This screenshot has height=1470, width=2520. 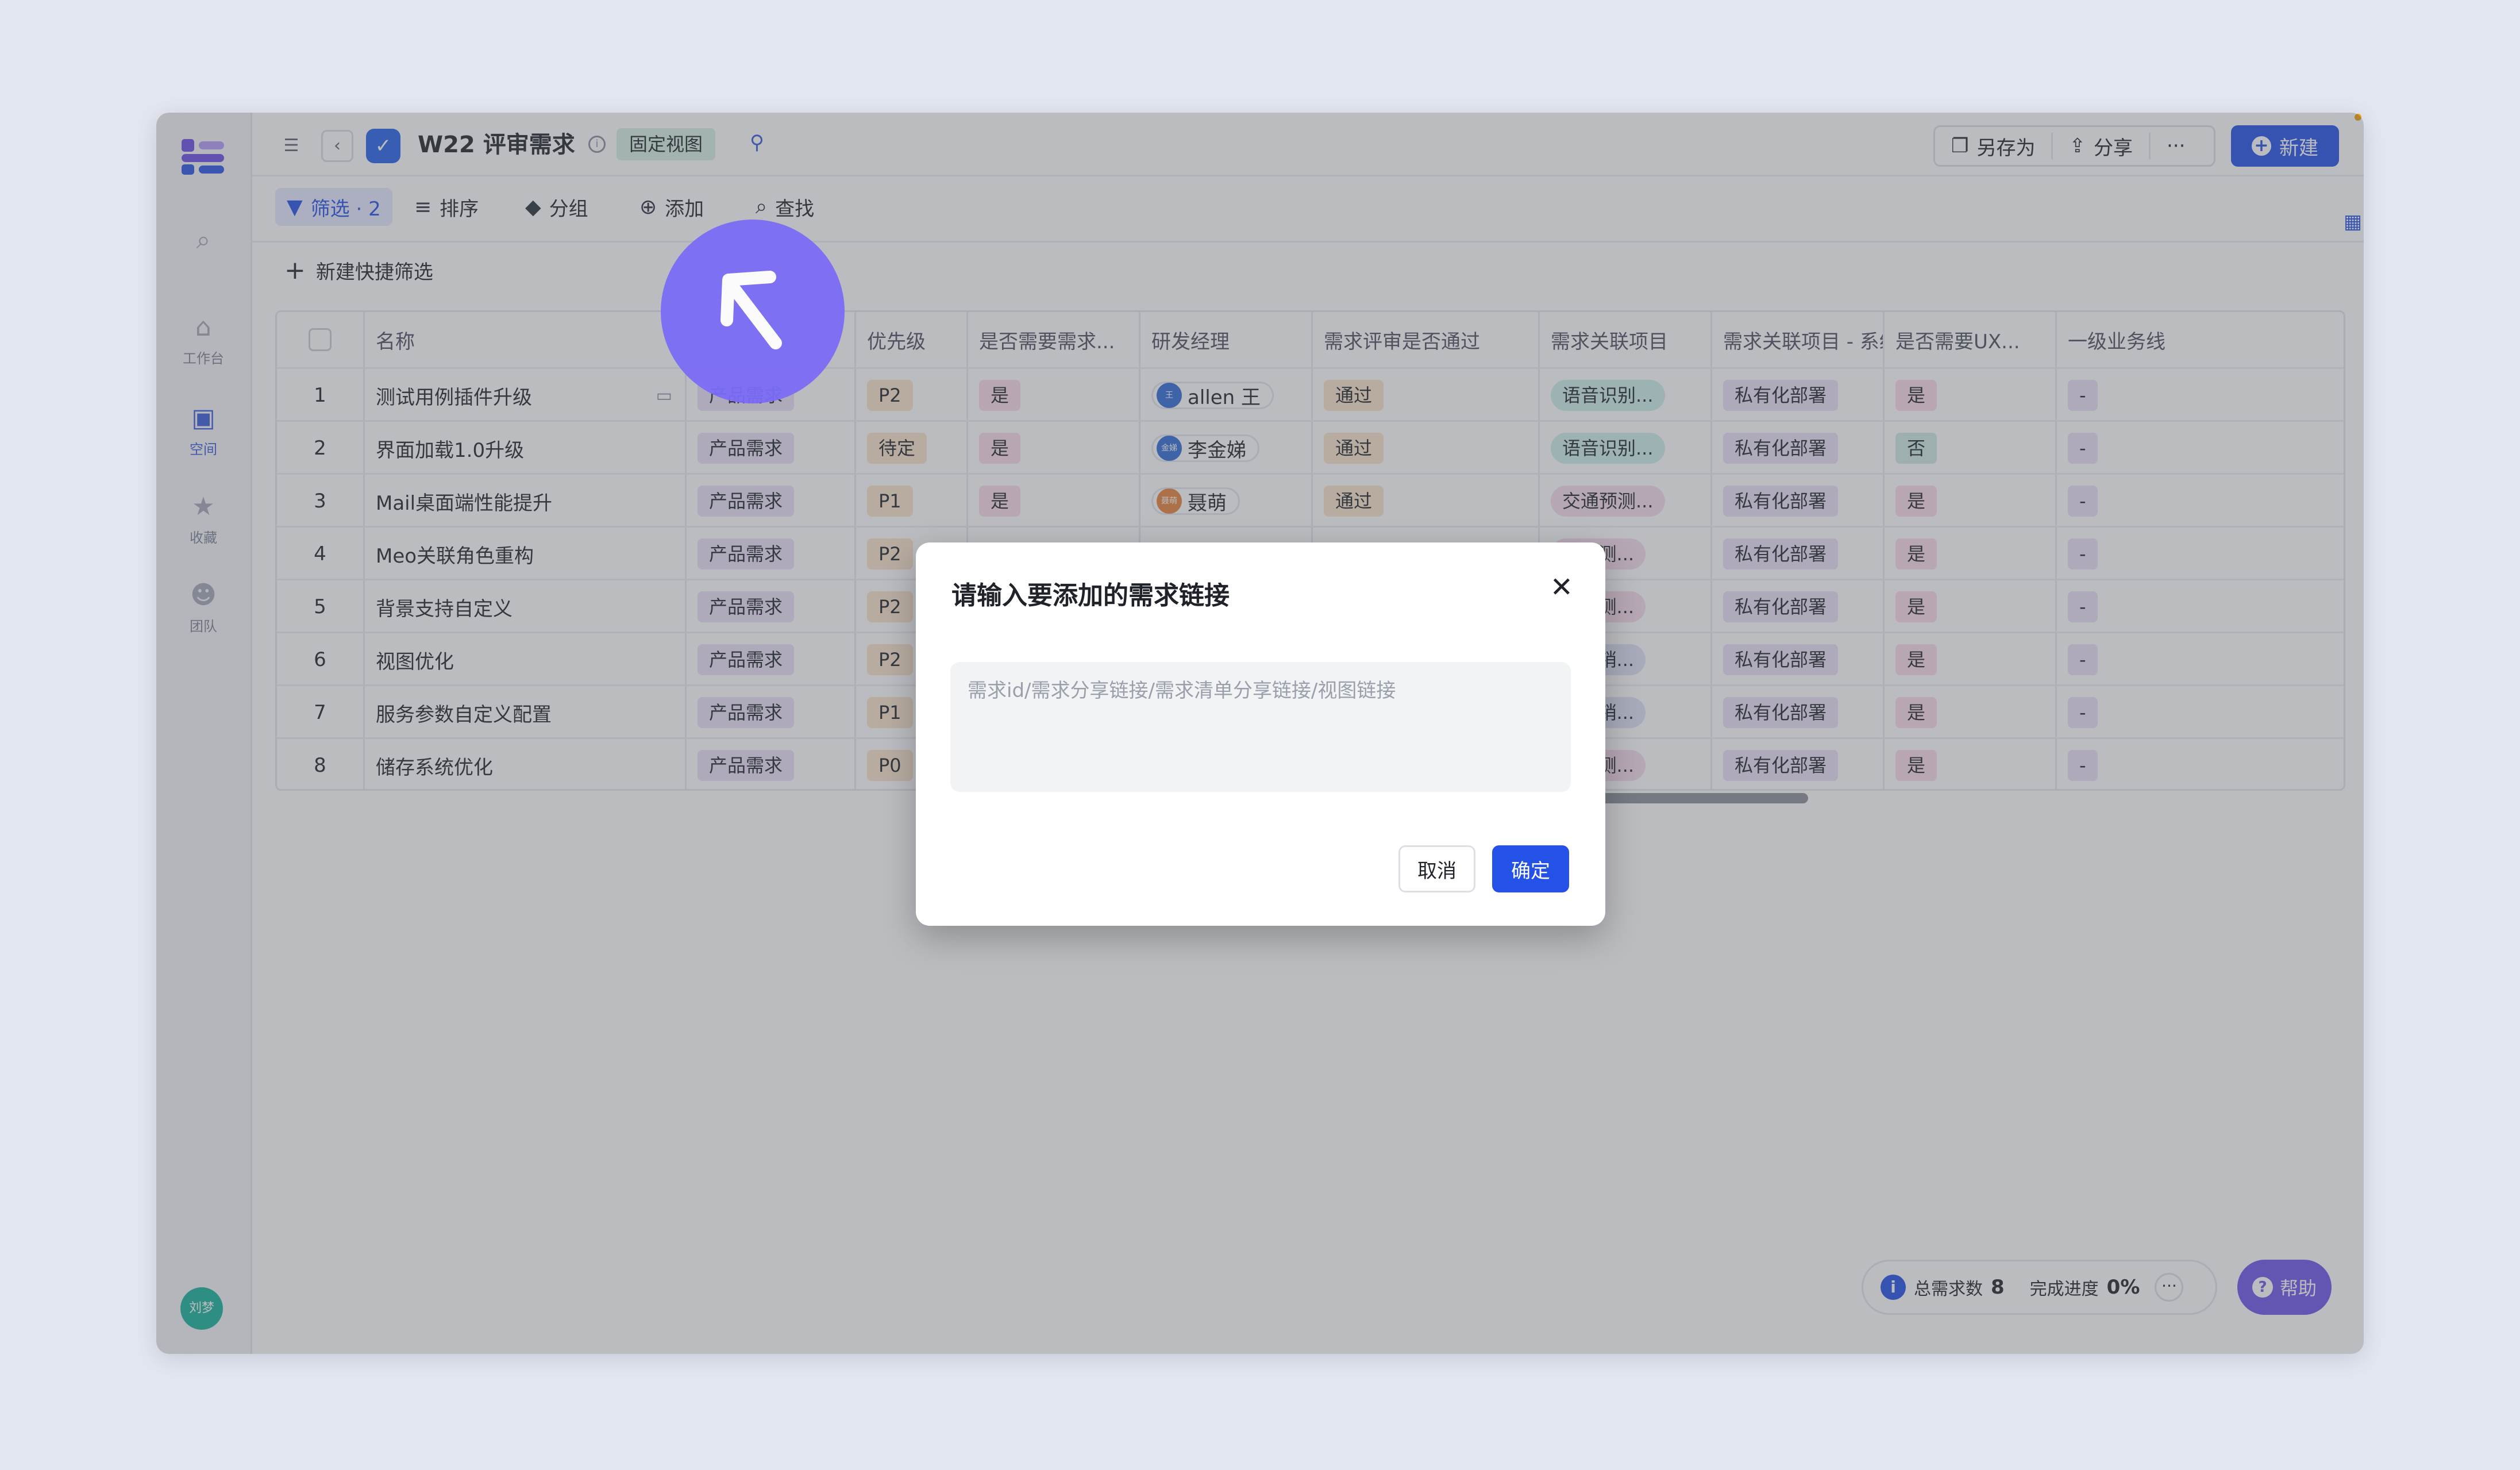 I want to click on add-requirement-dialog: 请输入要添加的需求链接 ✕ 取消 确定, so click(x=1261, y=734).